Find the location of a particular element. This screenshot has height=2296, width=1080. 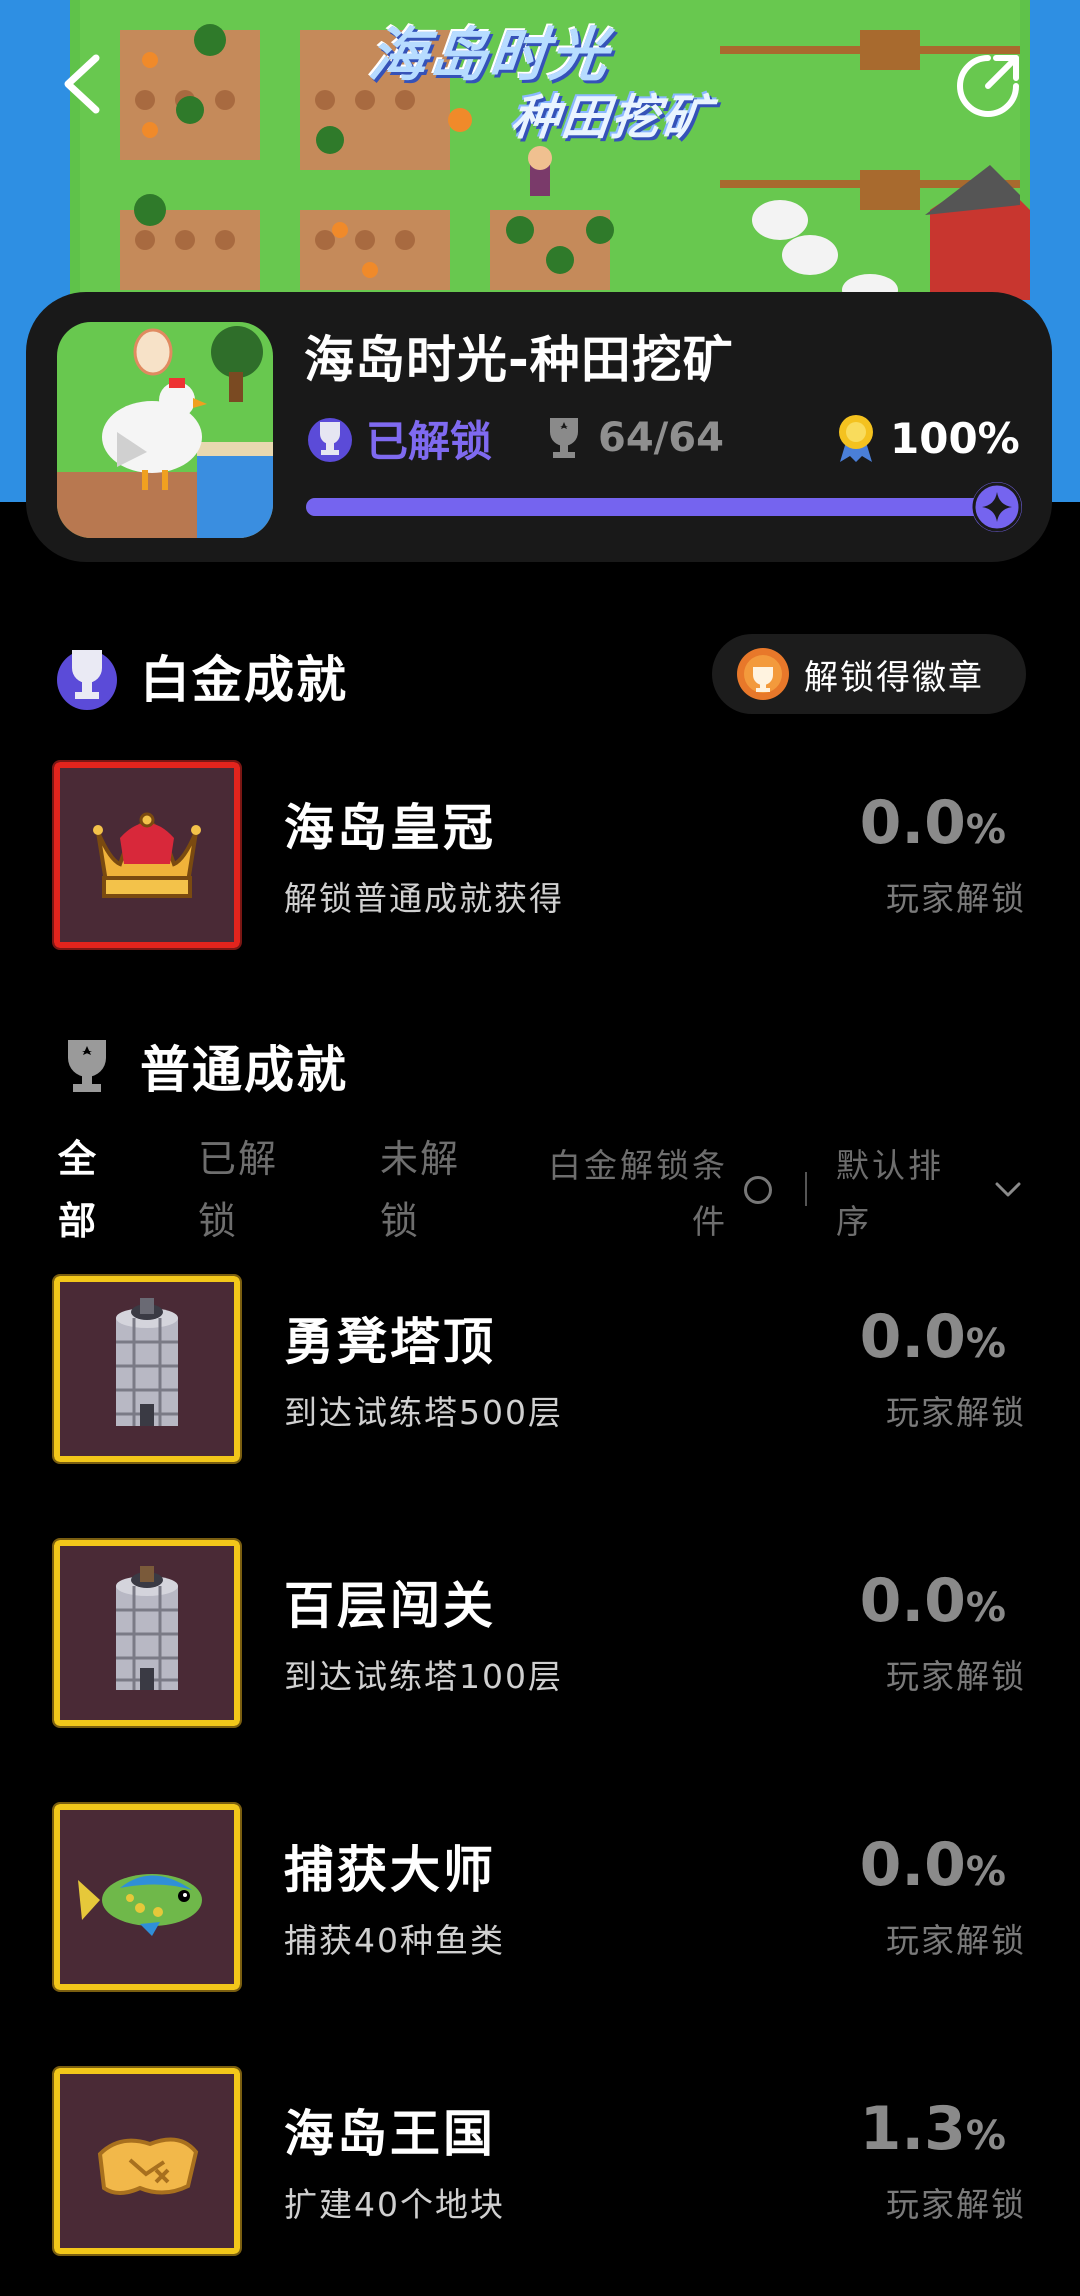

progress-fill is located at coordinates (655, 507).